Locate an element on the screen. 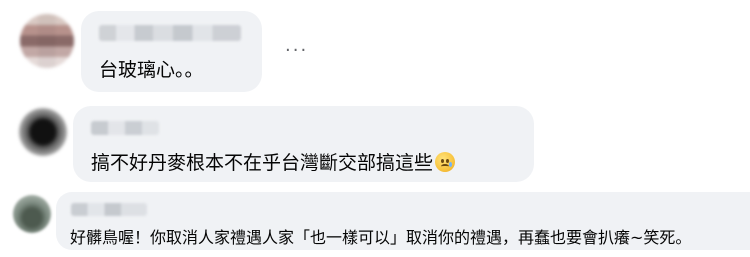 This screenshot has height=257, width=750. comment-3-avatar is located at coordinates (32, 214).